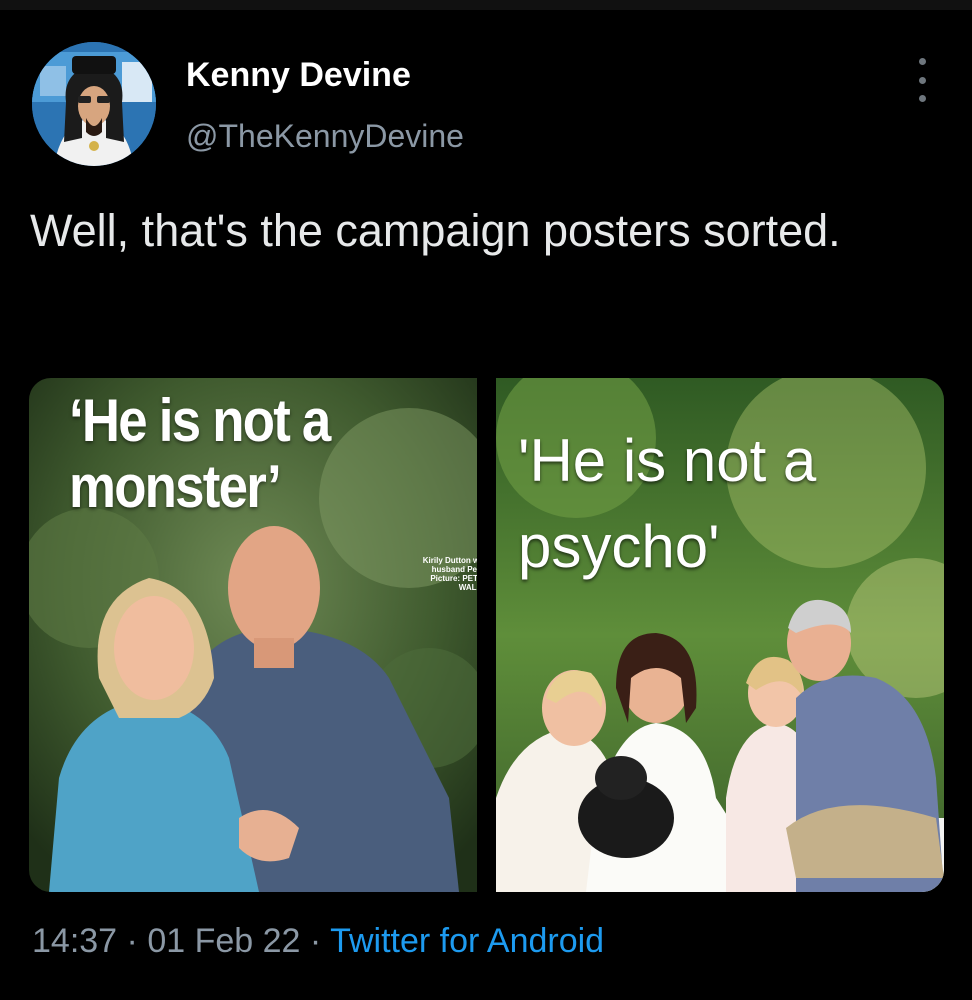  I want to click on right-headline: 'He is not a psycho', so click(667, 504).